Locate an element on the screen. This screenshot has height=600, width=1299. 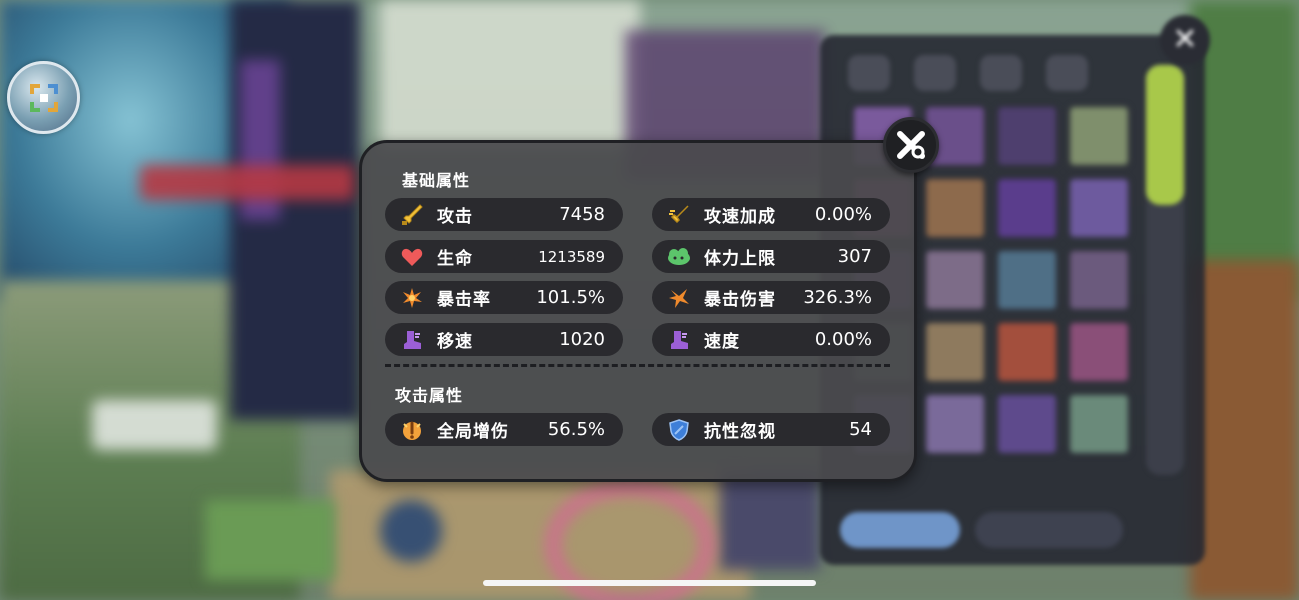
inventory-action-button is located at coordinates (900, 530).